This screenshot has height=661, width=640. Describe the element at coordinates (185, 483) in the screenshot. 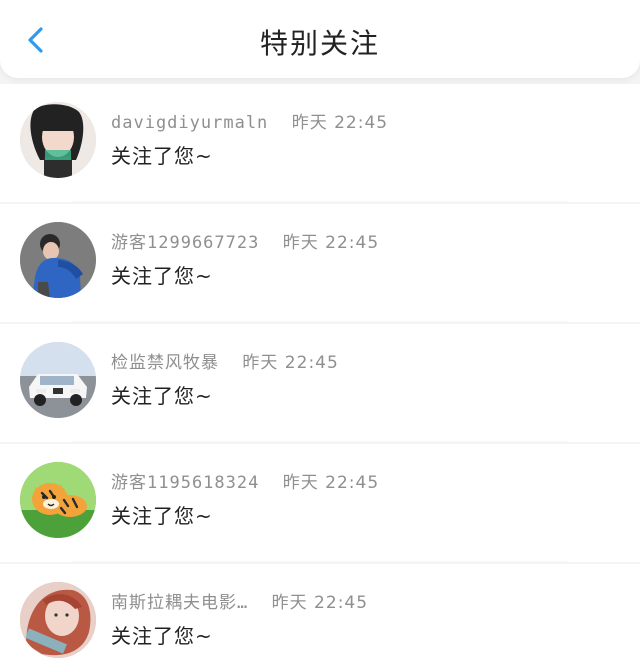

I see `user-name: 游客1195618324` at that location.